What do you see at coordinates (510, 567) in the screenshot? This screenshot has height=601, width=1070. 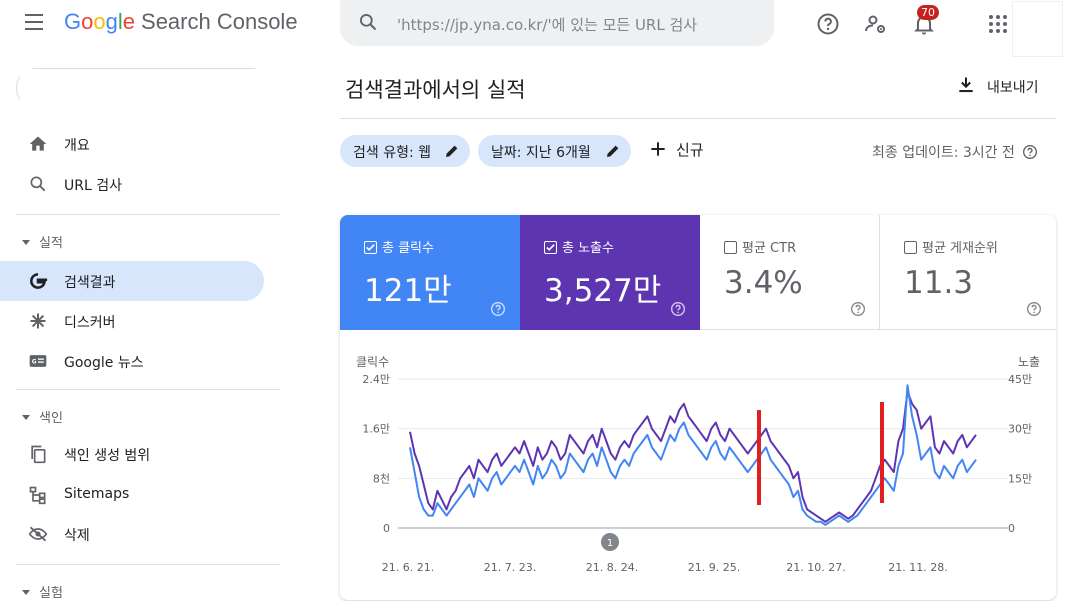 I see `x-tick-label: 21. 7. 23.` at bounding box center [510, 567].